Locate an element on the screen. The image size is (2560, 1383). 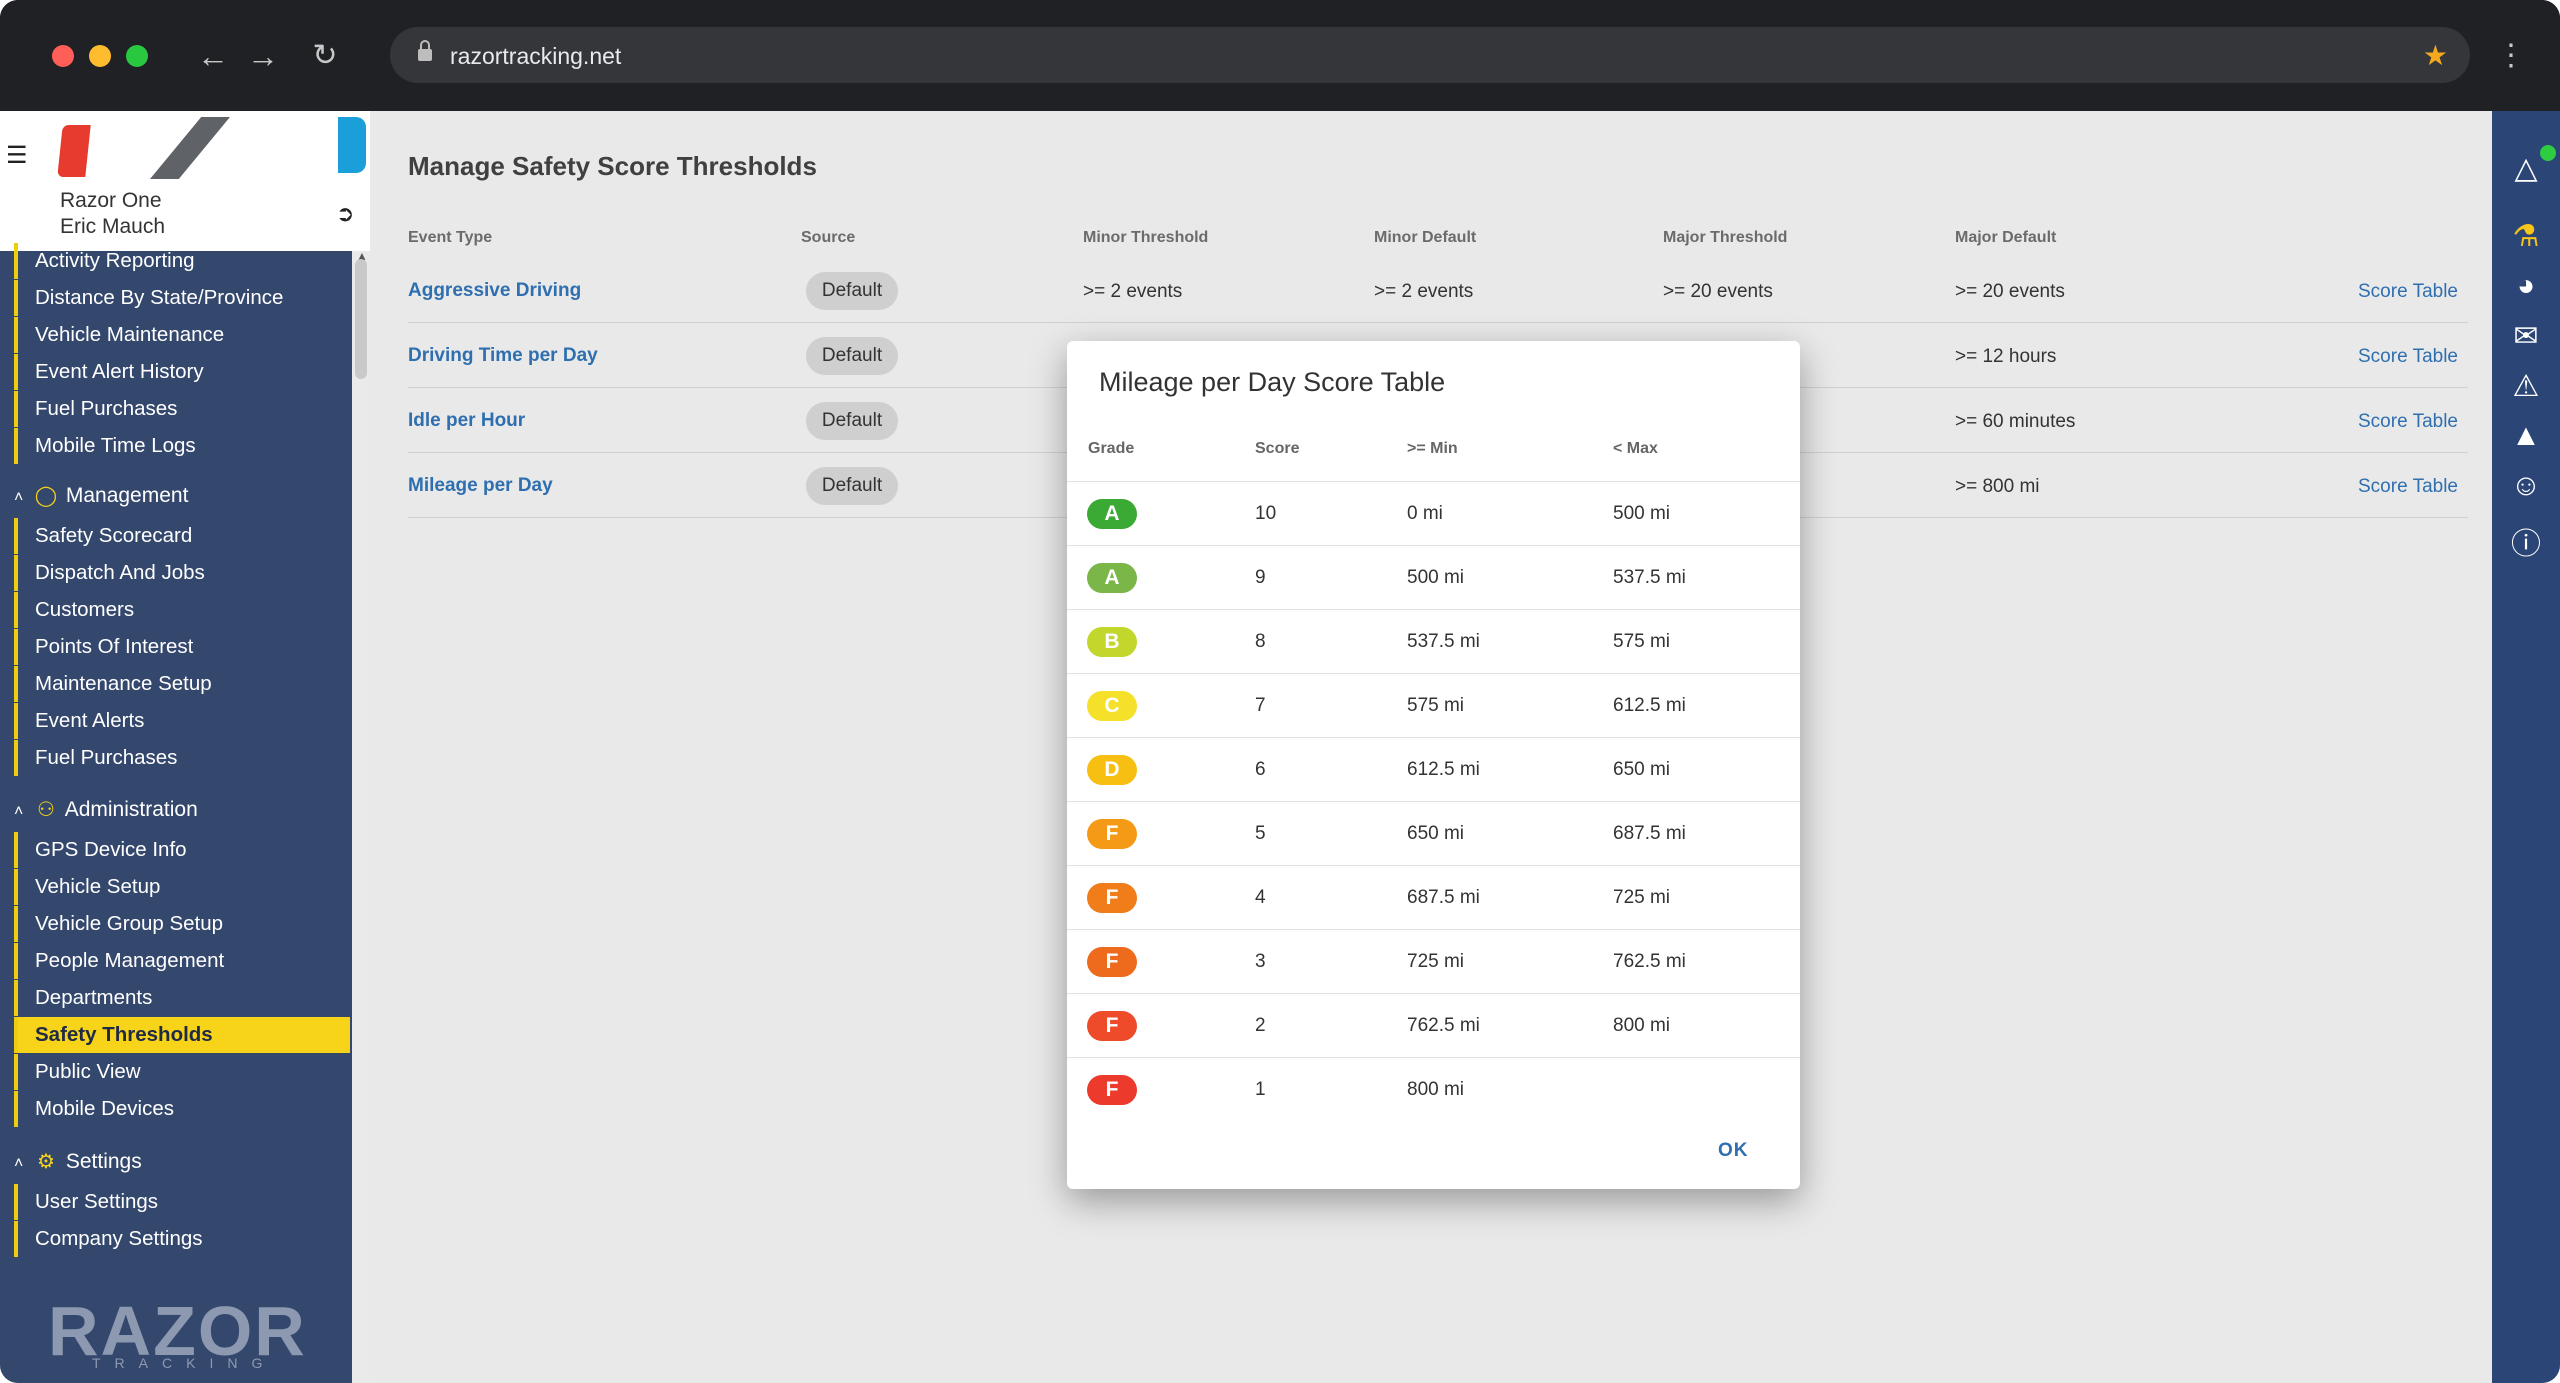
grade-badge: C is located at coordinates (1112, 706).